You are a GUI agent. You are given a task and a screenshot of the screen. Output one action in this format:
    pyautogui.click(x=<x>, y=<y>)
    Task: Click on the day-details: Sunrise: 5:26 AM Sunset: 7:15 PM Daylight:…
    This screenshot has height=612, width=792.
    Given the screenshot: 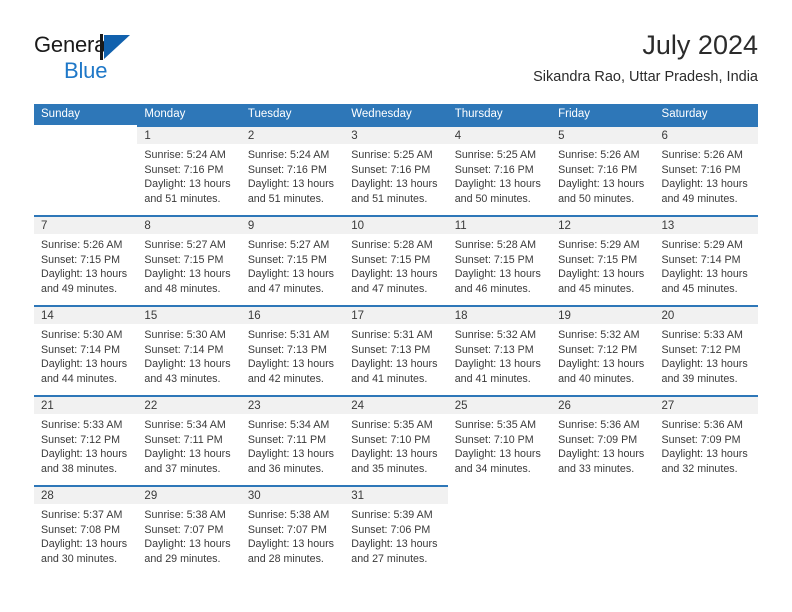 What is the action you would take?
    pyautogui.click(x=85, y=265)
    